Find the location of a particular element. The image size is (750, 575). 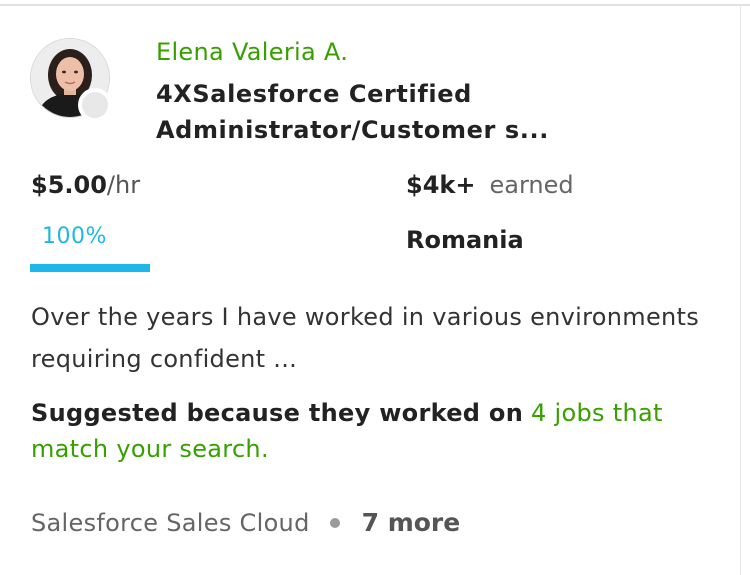

separator-dot-icon is located at coordinates (334, 522).